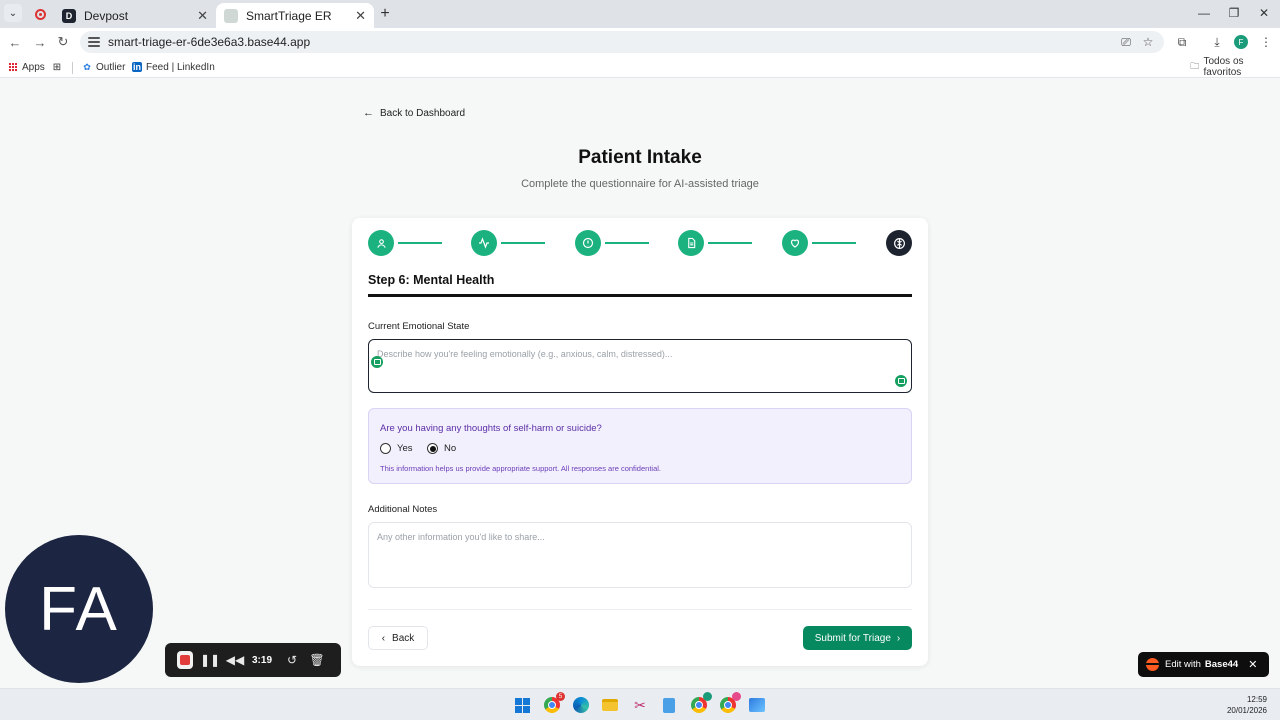 The image size is (1280, 720). I want to click on chevron-left-icon: ‹, so click(383, 638).